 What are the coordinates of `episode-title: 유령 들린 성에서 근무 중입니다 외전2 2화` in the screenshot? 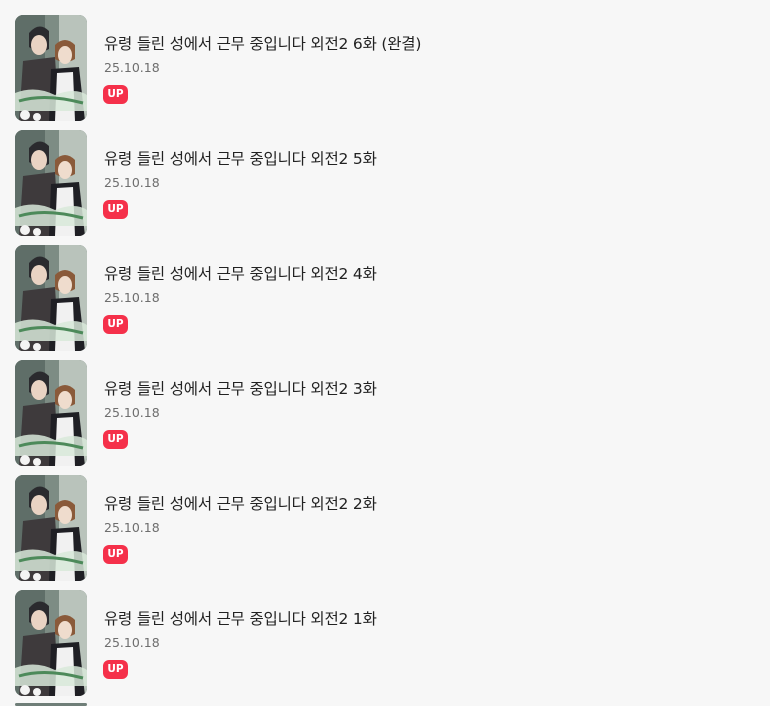 It's located at (240, 504).